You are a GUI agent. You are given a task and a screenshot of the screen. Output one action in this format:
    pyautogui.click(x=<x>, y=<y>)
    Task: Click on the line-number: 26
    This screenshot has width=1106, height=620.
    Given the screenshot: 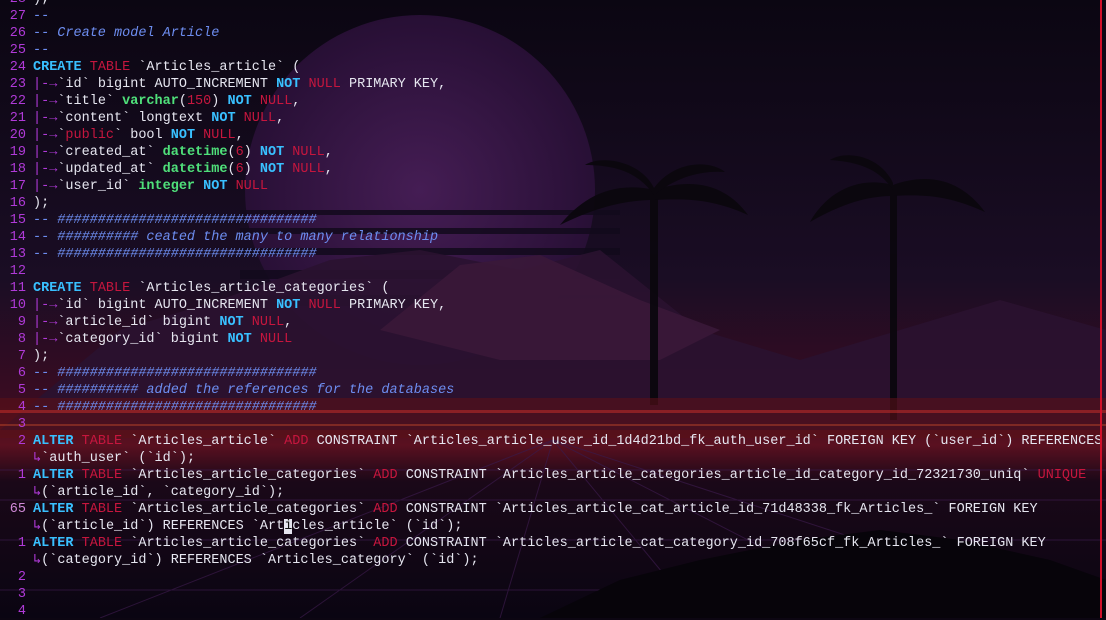 What is the action you would take?
    pyautogui.click(x=17, y=33)
    